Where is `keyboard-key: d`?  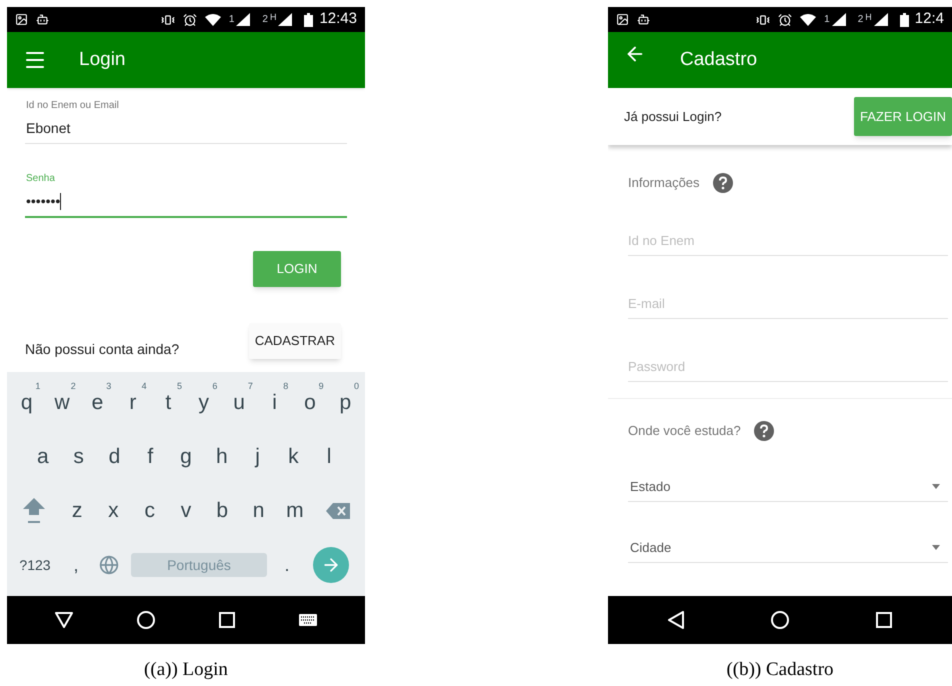
keyboard-key: d is located at coordinates (114, 457).